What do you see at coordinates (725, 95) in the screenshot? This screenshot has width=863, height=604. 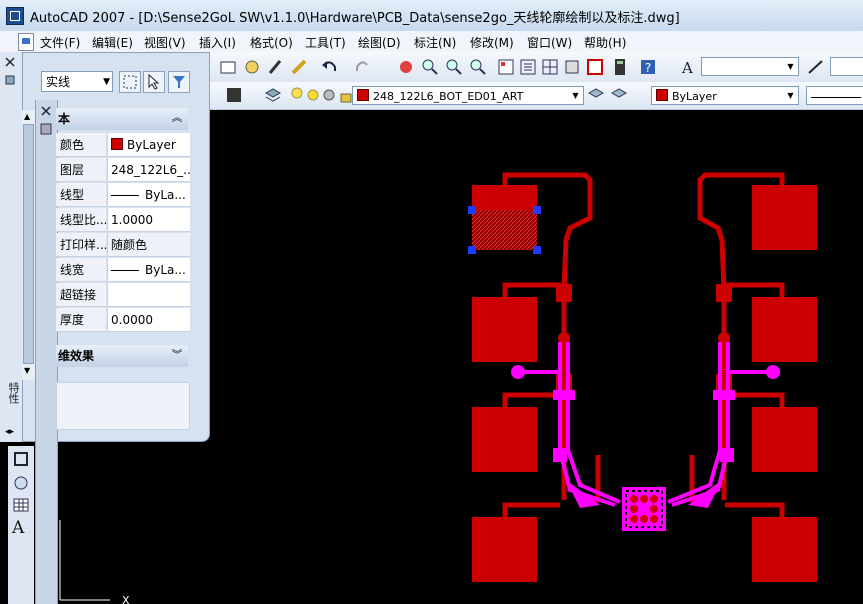 I see `color-combo: ByLayer ▼` at bounding box center [725, 95].